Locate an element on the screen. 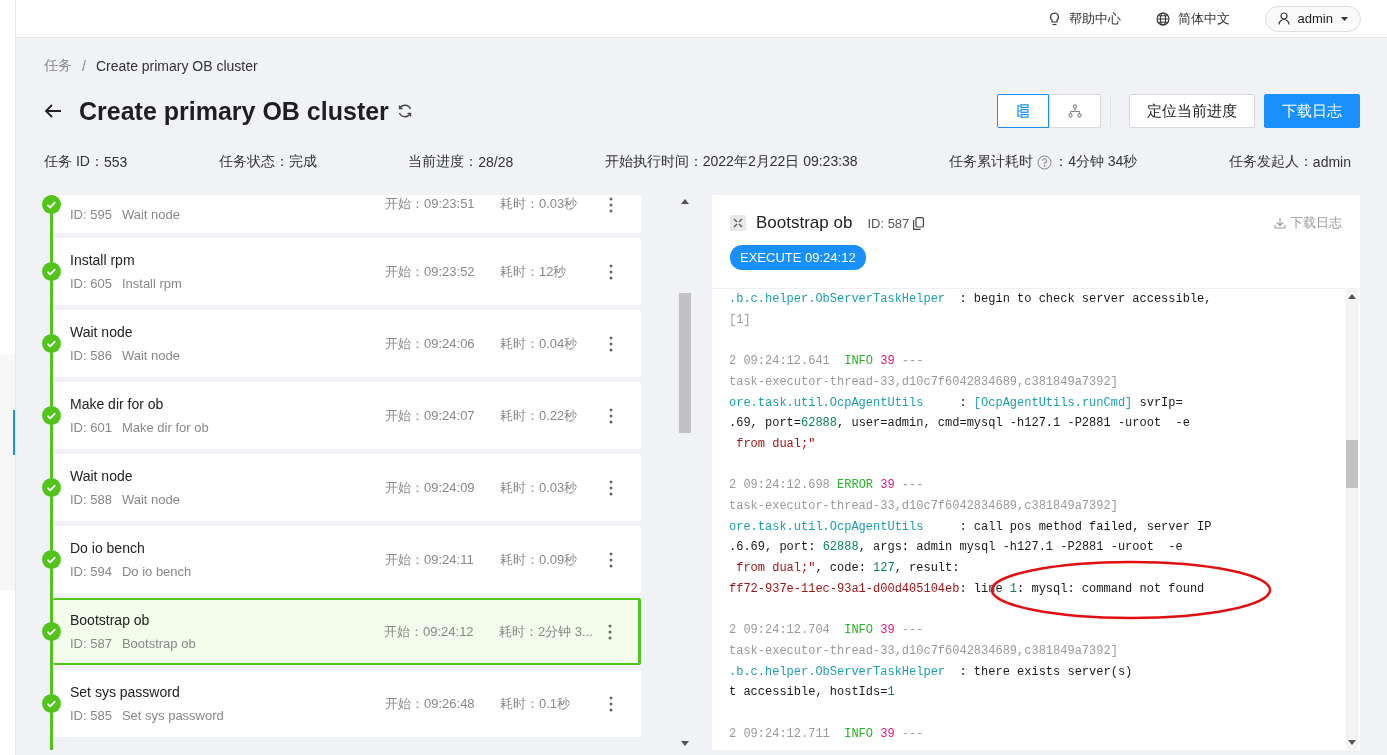 This screenshot has width=1387, height=755. task-name: Make dir for ob is located at coordinates (165, 427).